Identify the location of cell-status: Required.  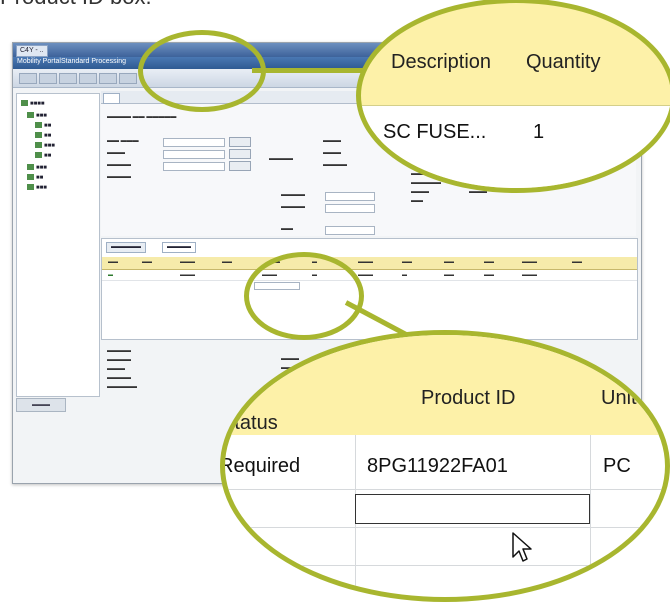
(260, 466).